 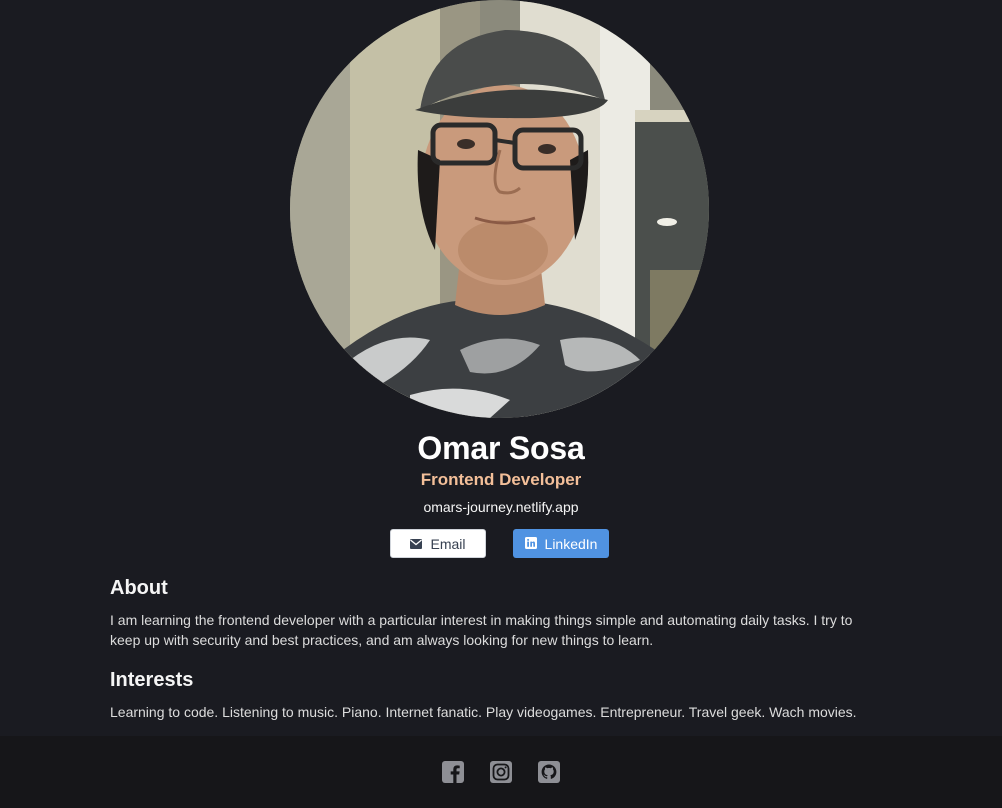 I want to click on profile-role: Frontend Developer, so click(x=501, y=479).